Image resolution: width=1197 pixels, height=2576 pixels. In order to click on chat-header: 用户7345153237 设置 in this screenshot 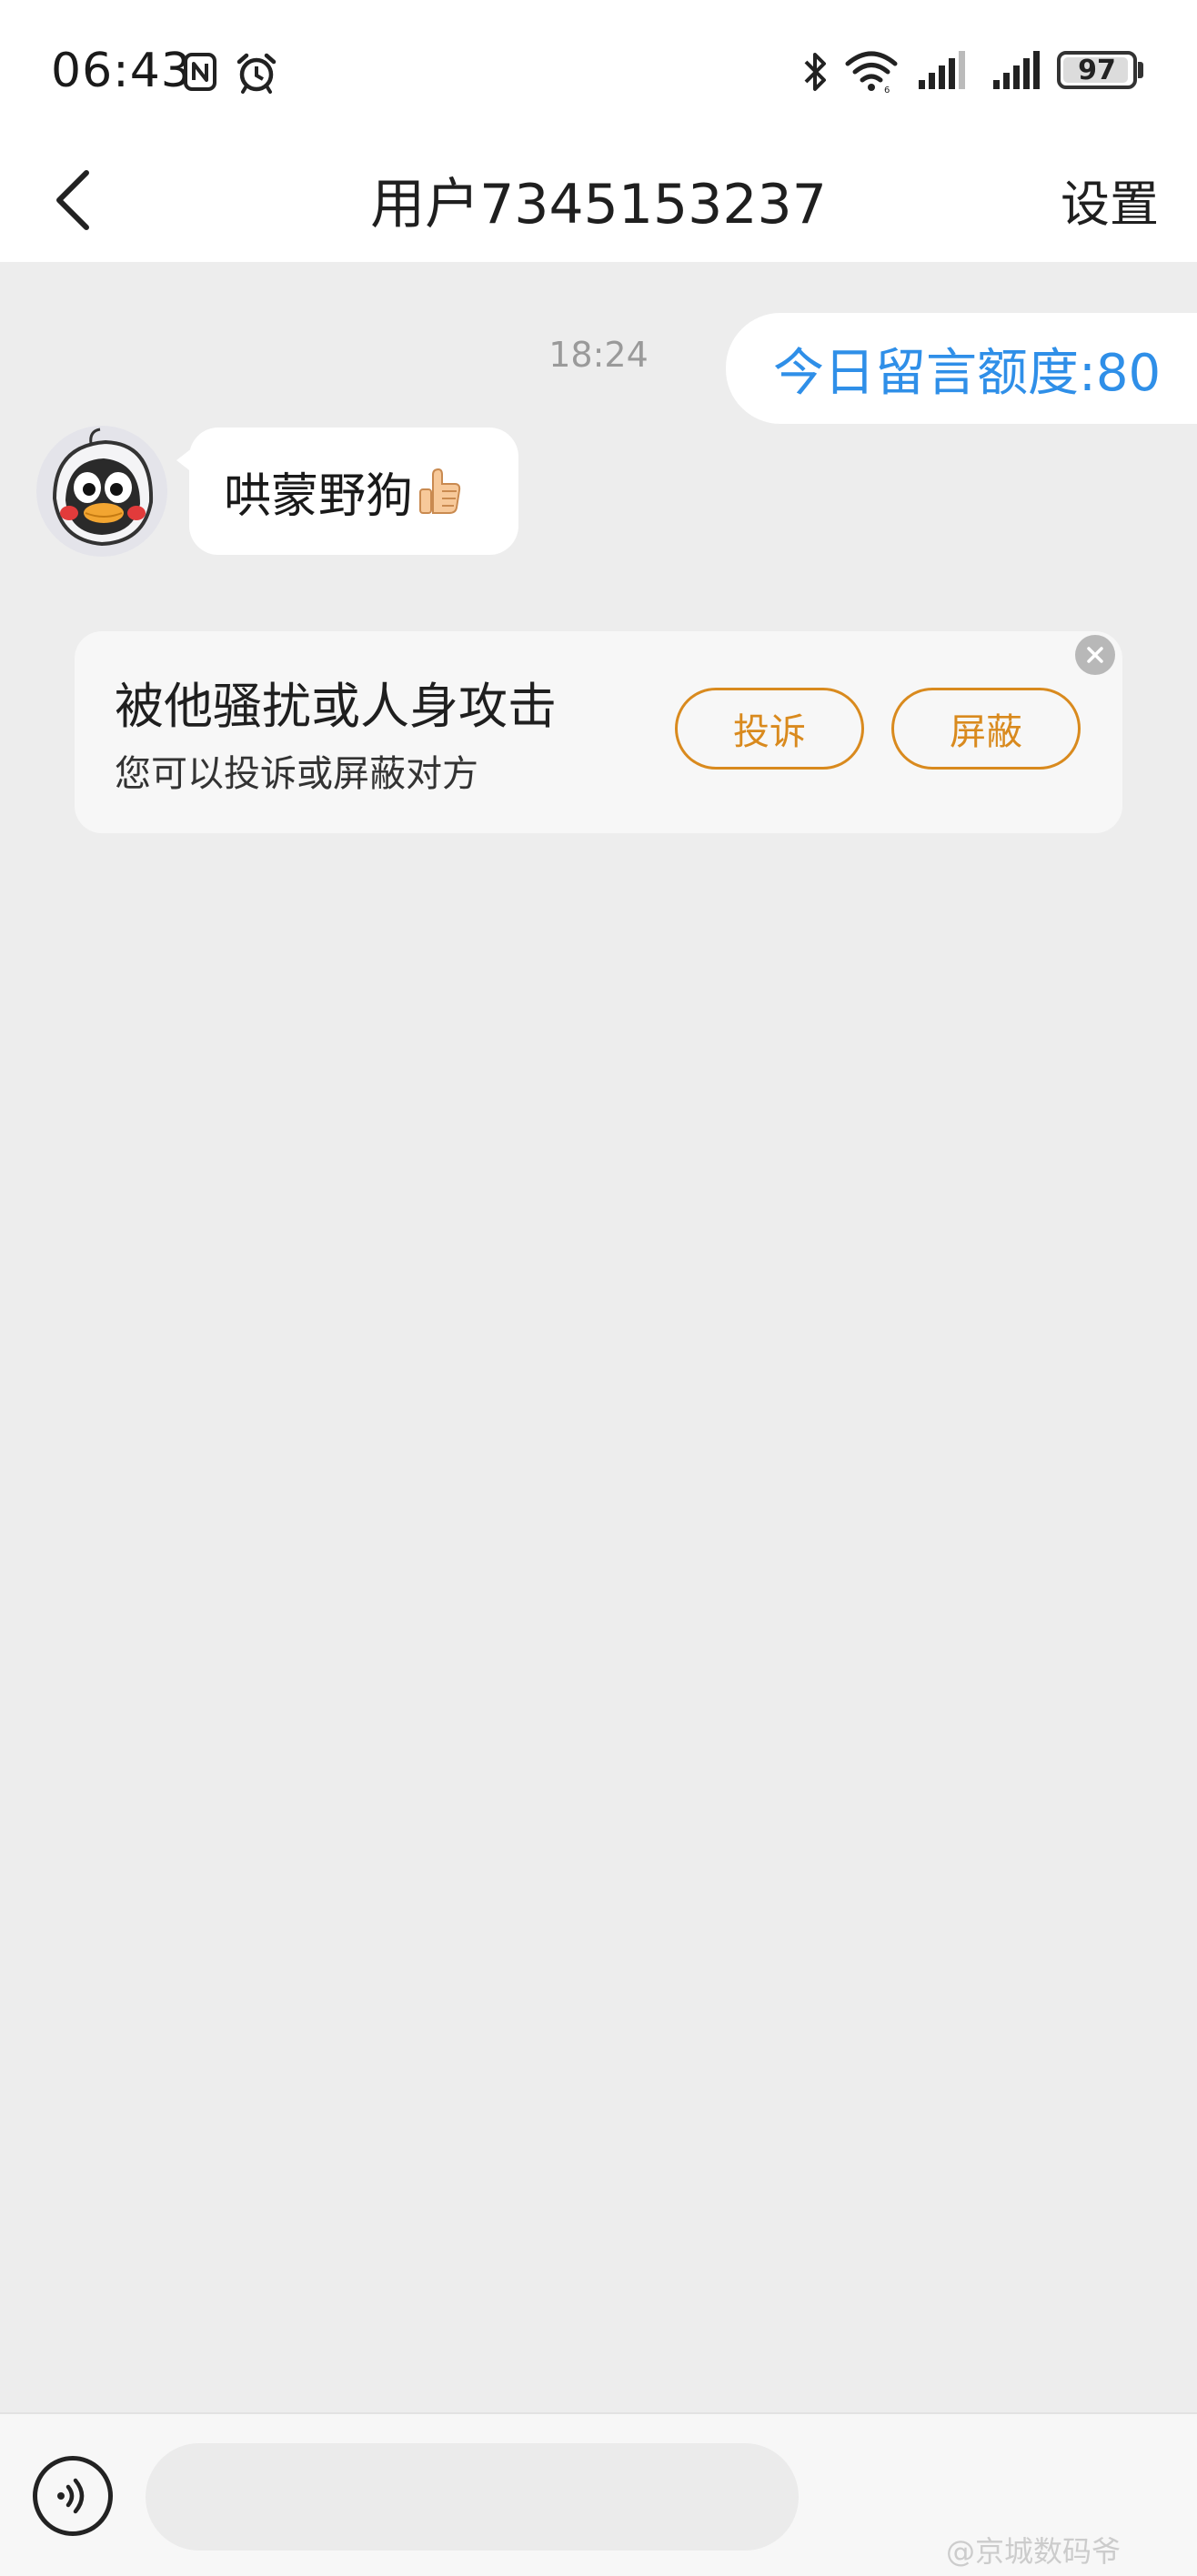, I will do `click(598, 199)`.